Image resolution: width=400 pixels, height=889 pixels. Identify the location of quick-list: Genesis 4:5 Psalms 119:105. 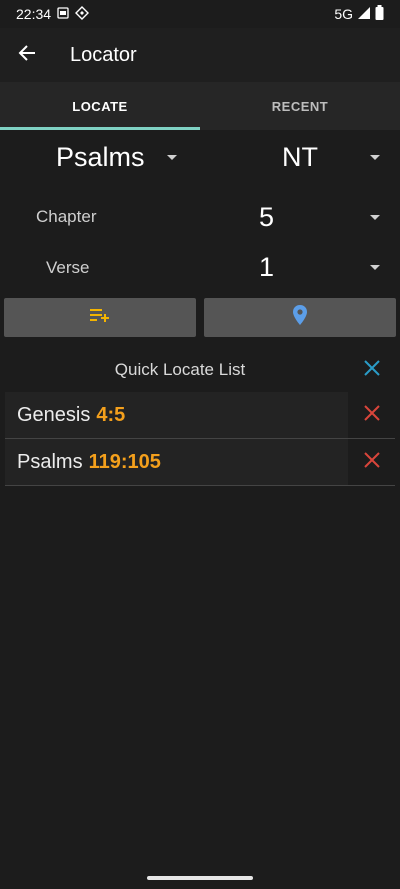
(200, 439).